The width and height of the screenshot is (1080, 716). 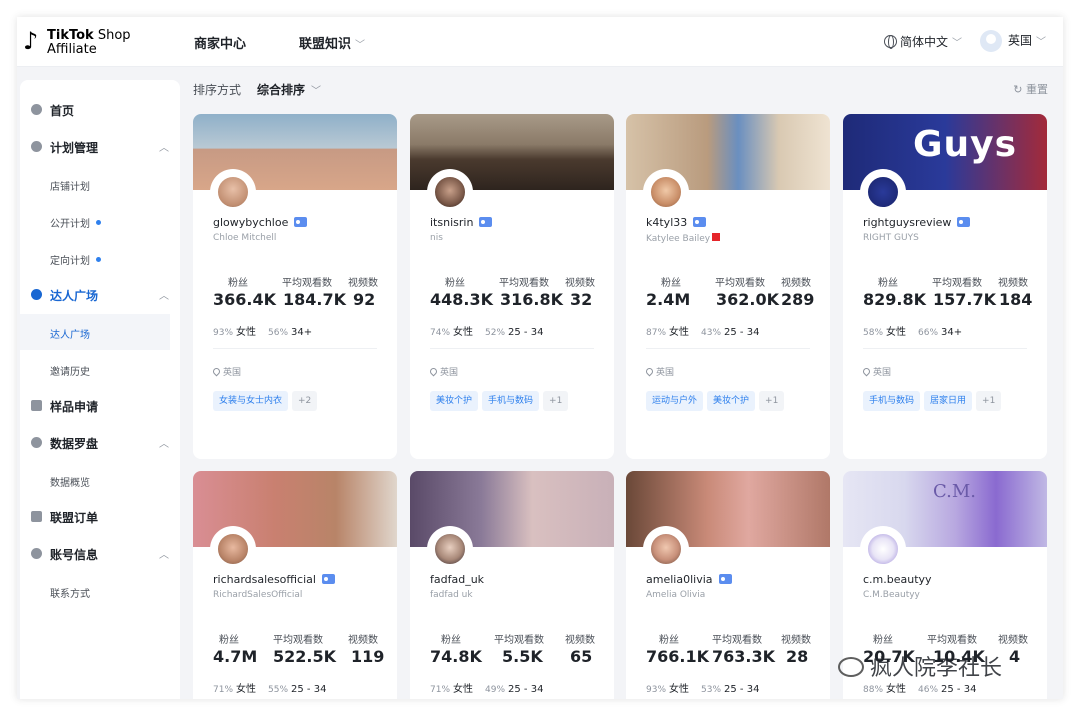 I want to click on notification-dot, so click(x=98, y=259).